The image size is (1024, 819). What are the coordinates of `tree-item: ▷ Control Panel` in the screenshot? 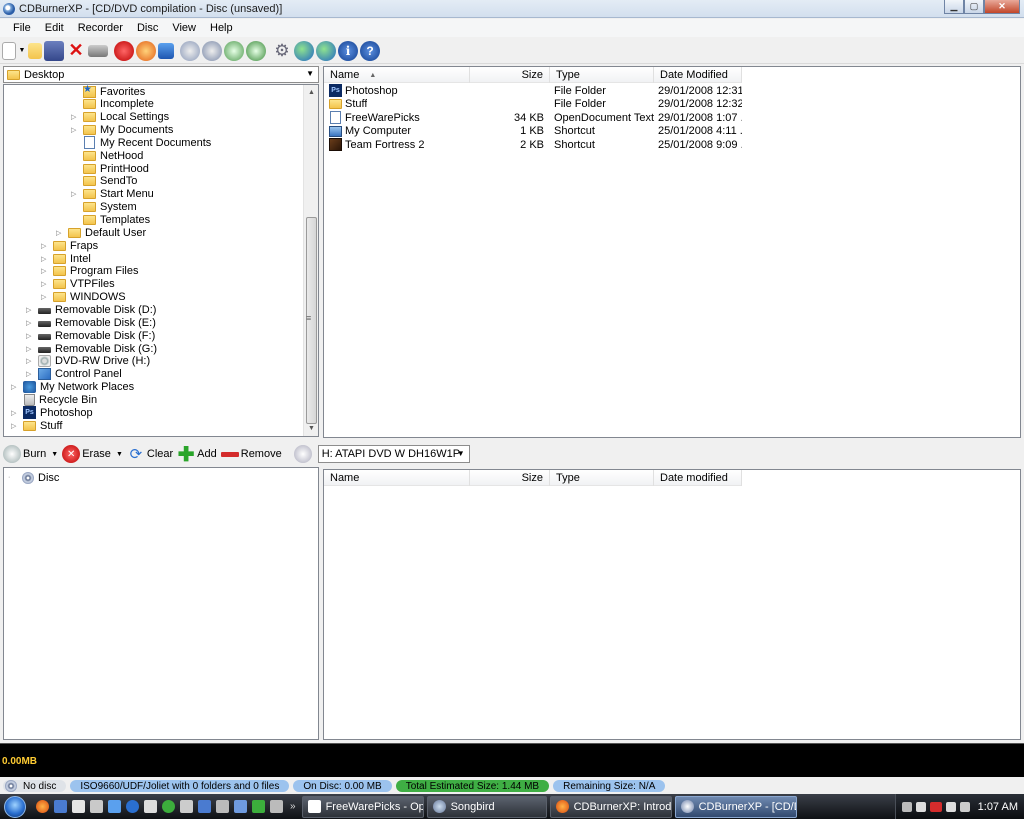 It's located at (74, 374).